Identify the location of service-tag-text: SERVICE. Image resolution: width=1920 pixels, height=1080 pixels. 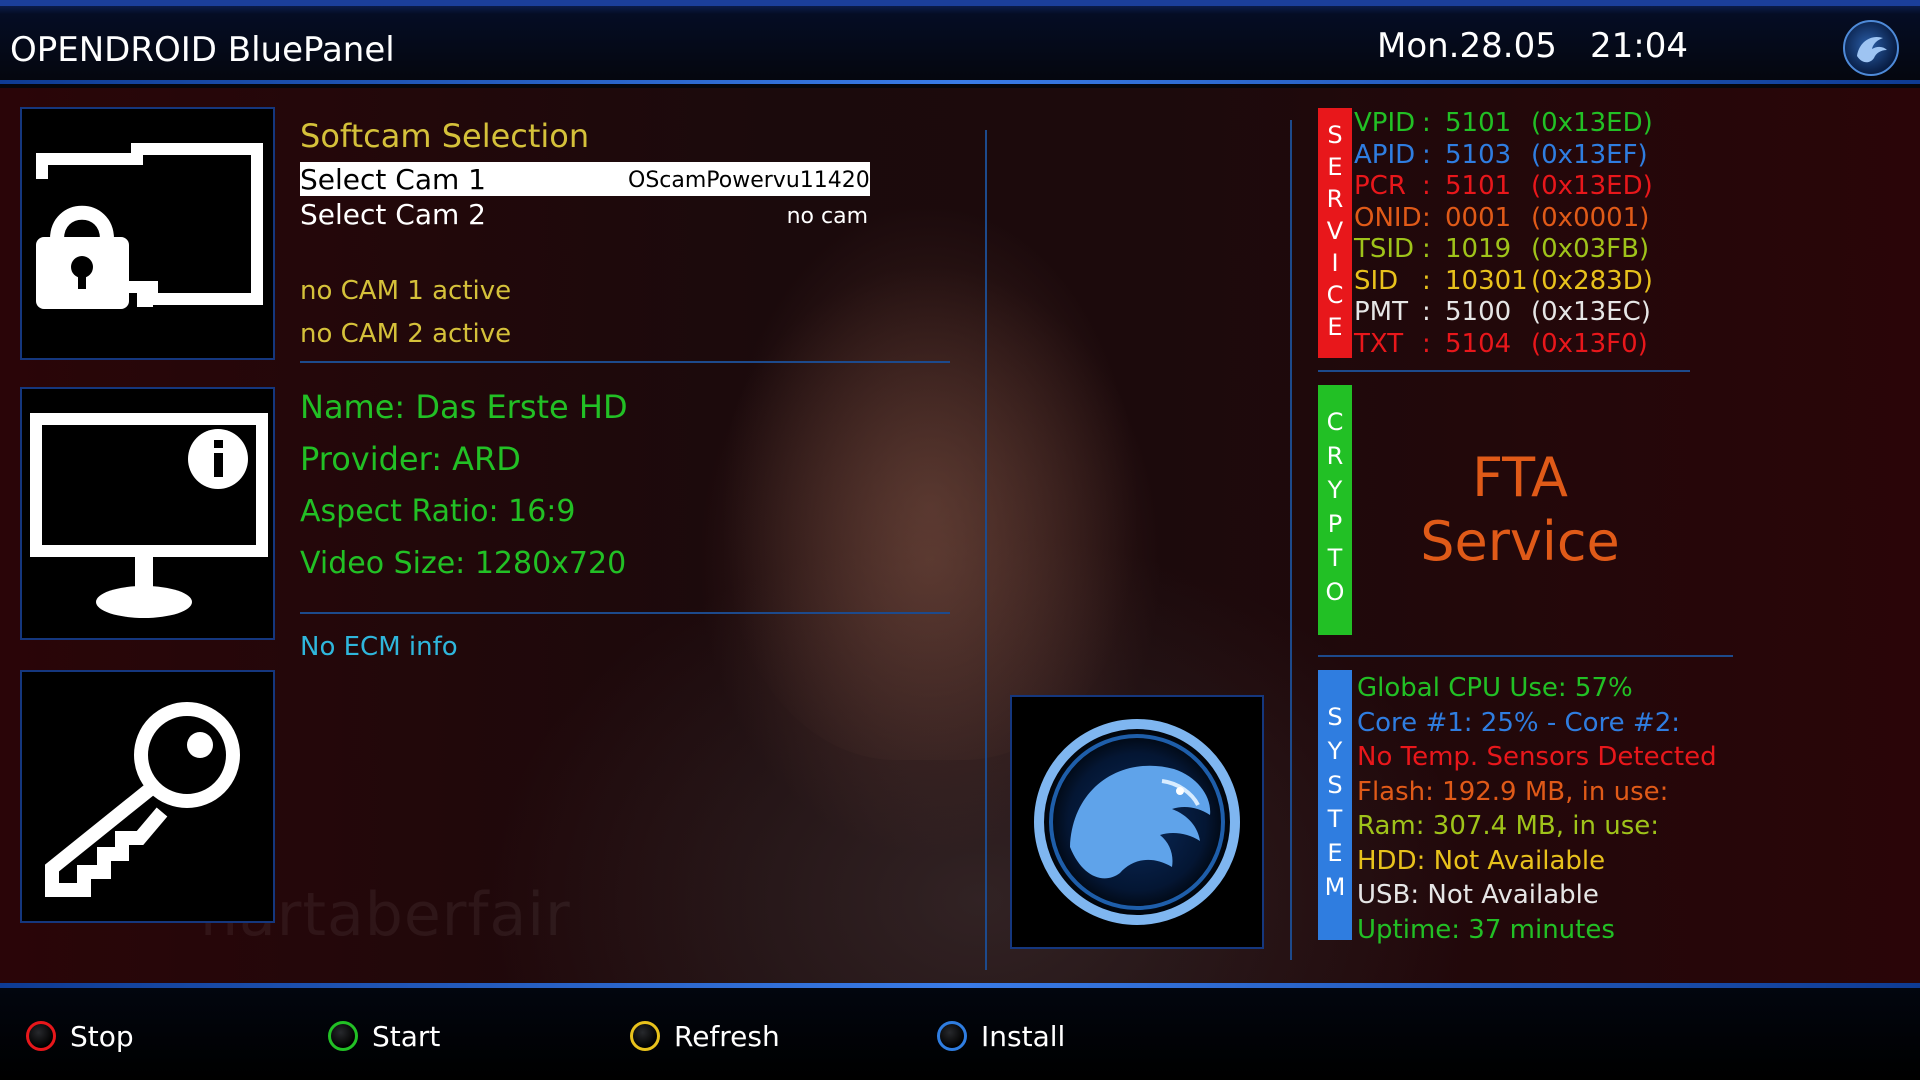
(1335, 233).